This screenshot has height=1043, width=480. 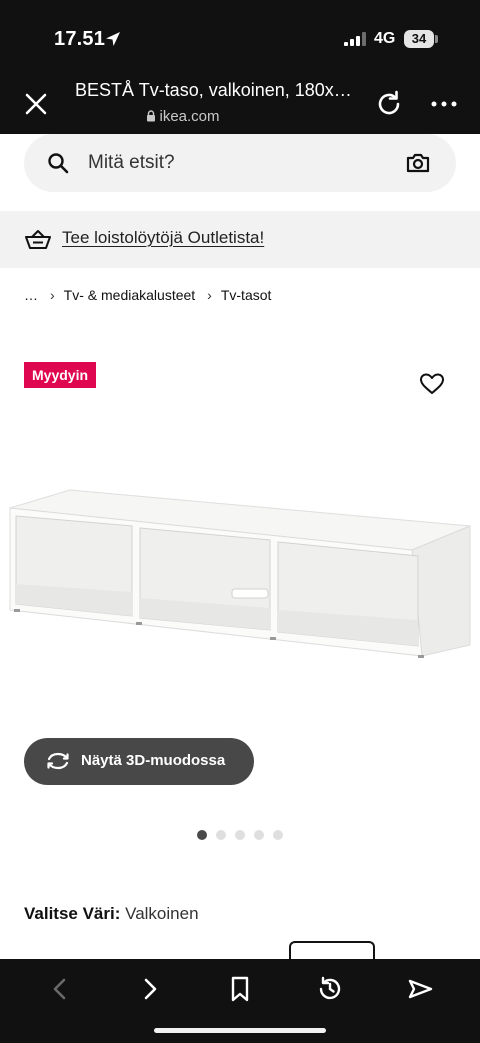 What do you see at coordinates (419, 39) in the screenshot?
I see `battery-icon: 34` at bounding box center [419, 39].